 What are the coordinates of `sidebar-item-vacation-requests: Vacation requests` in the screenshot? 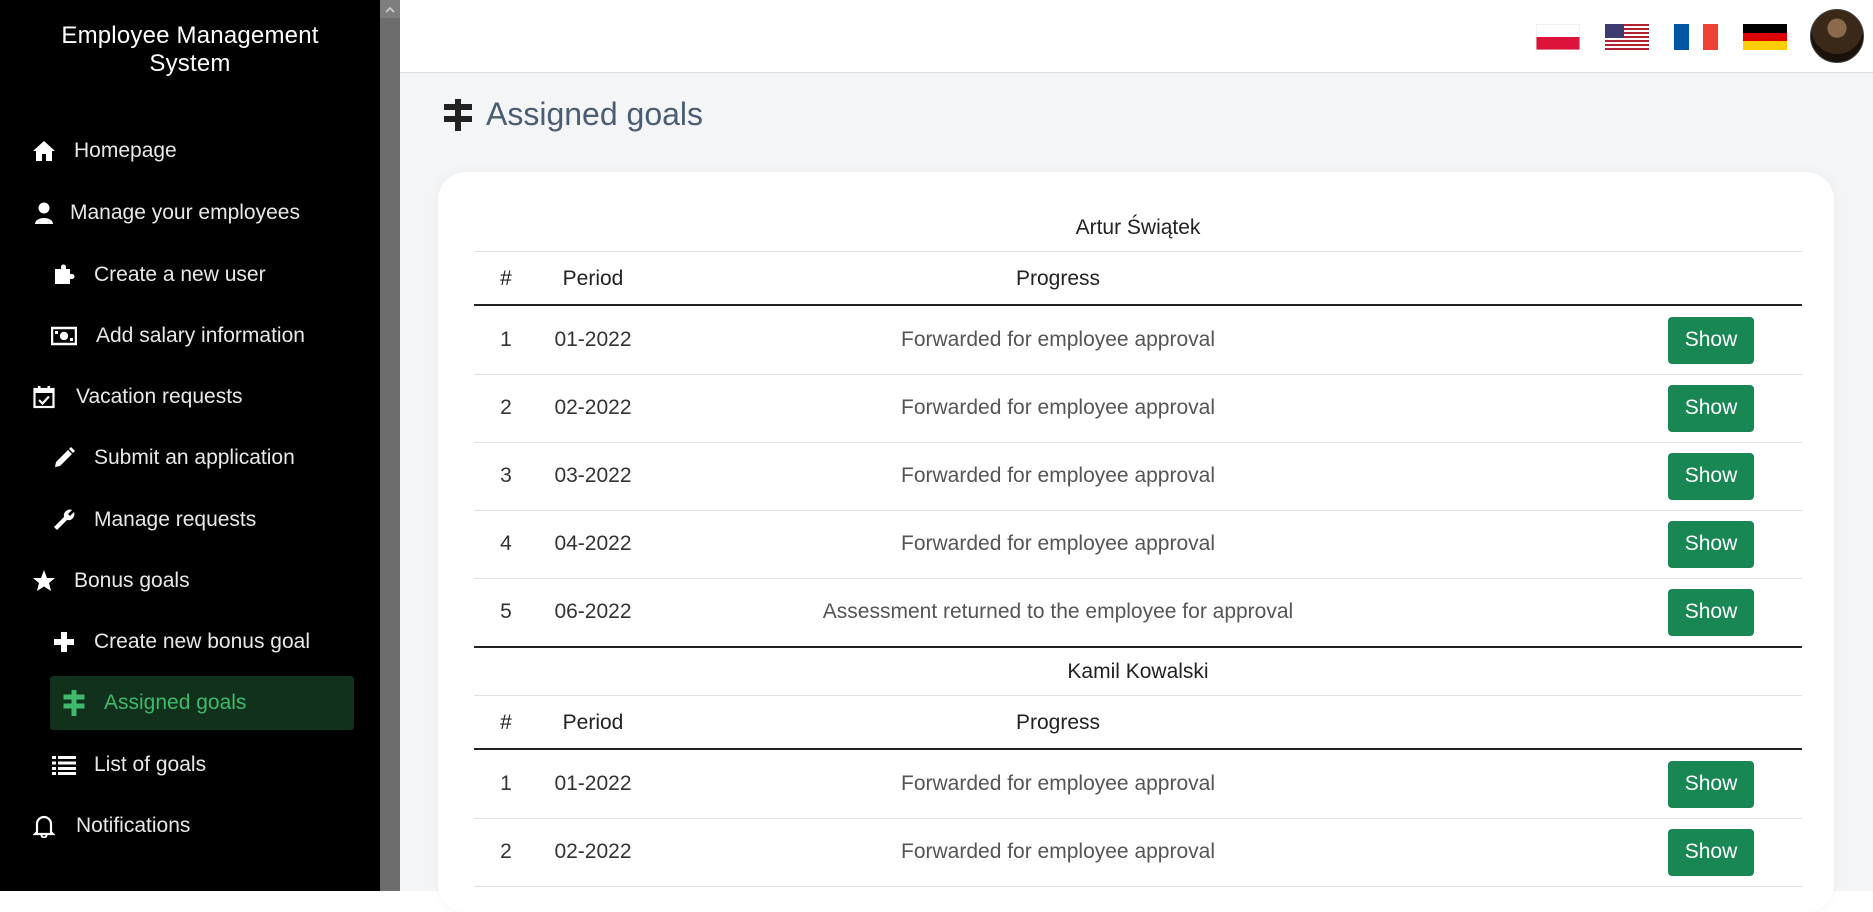 It's located at (190, 397).